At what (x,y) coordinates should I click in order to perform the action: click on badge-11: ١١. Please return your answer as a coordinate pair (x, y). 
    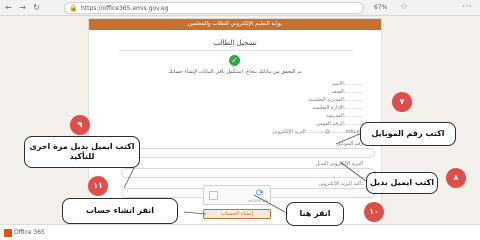
    Looking at the image, I should click on (98, 186).